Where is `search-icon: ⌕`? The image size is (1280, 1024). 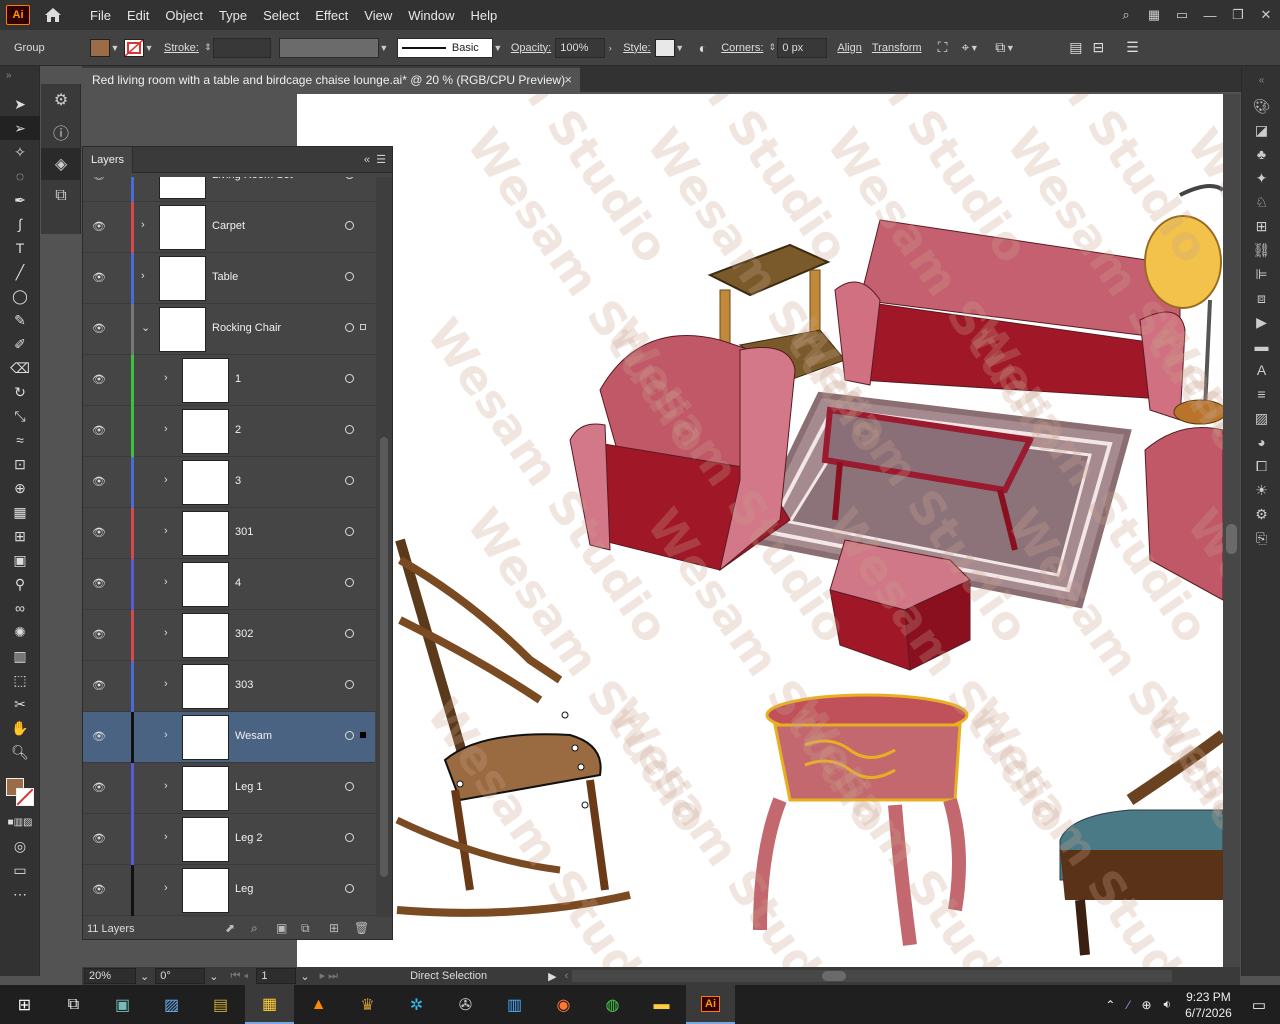 search-icon: ⌕ is located at coordinates (1126, 15).